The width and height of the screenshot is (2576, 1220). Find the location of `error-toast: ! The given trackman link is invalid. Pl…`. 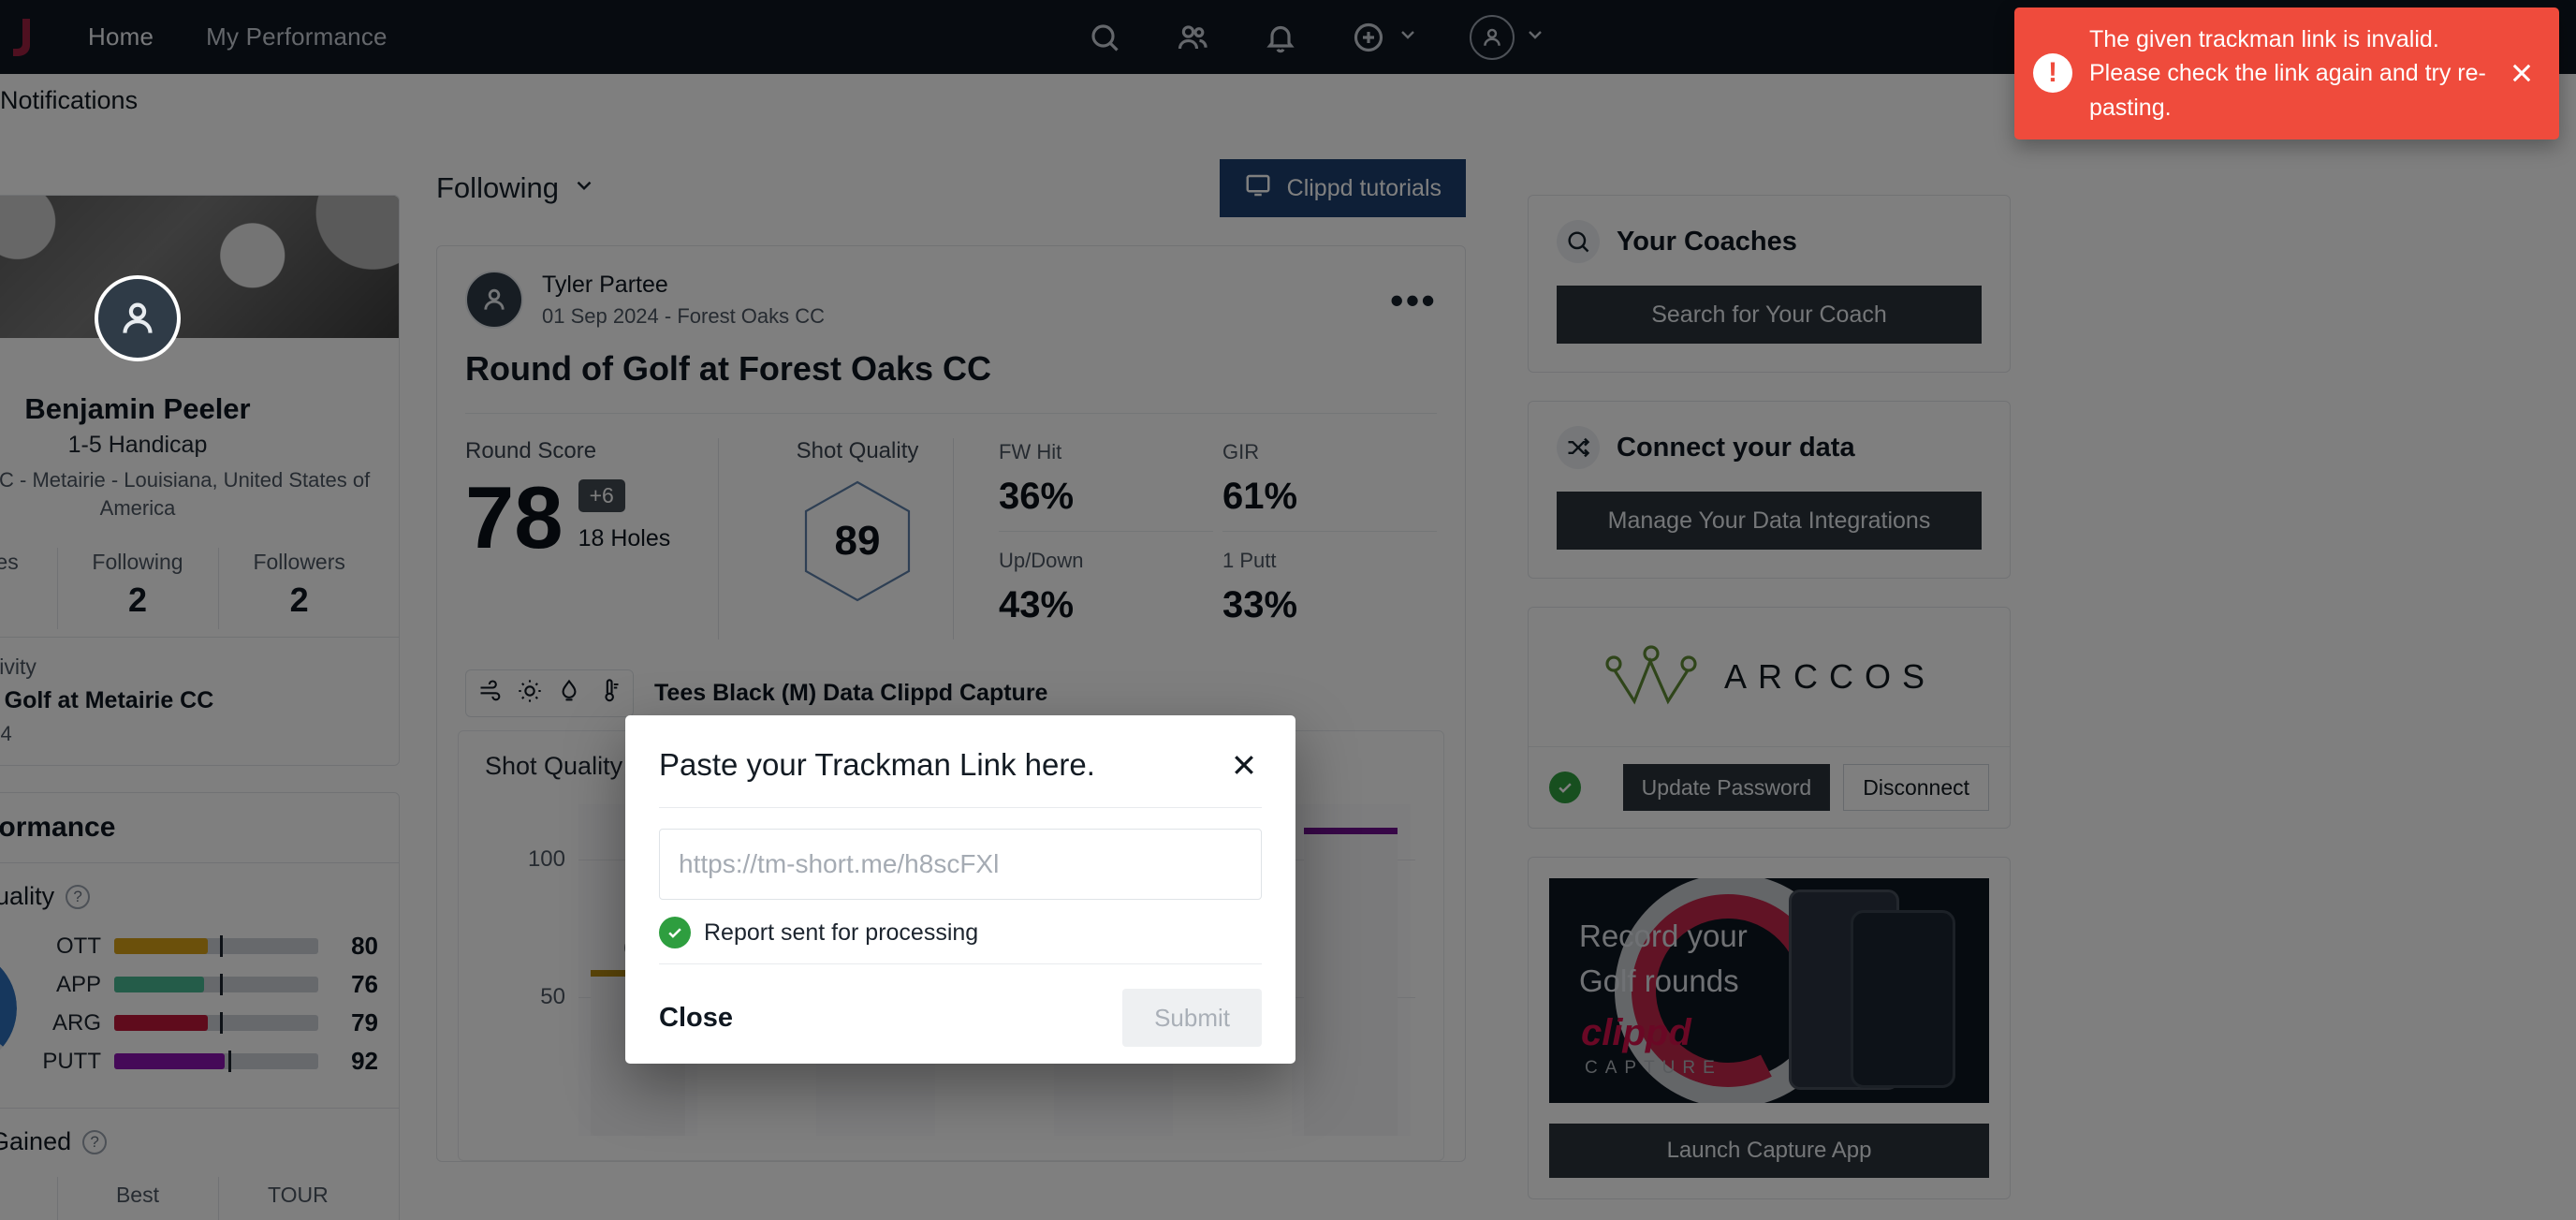

error-toast: ! The given trackman link is invalid. Pl… is located at coordinates (2287, 73).